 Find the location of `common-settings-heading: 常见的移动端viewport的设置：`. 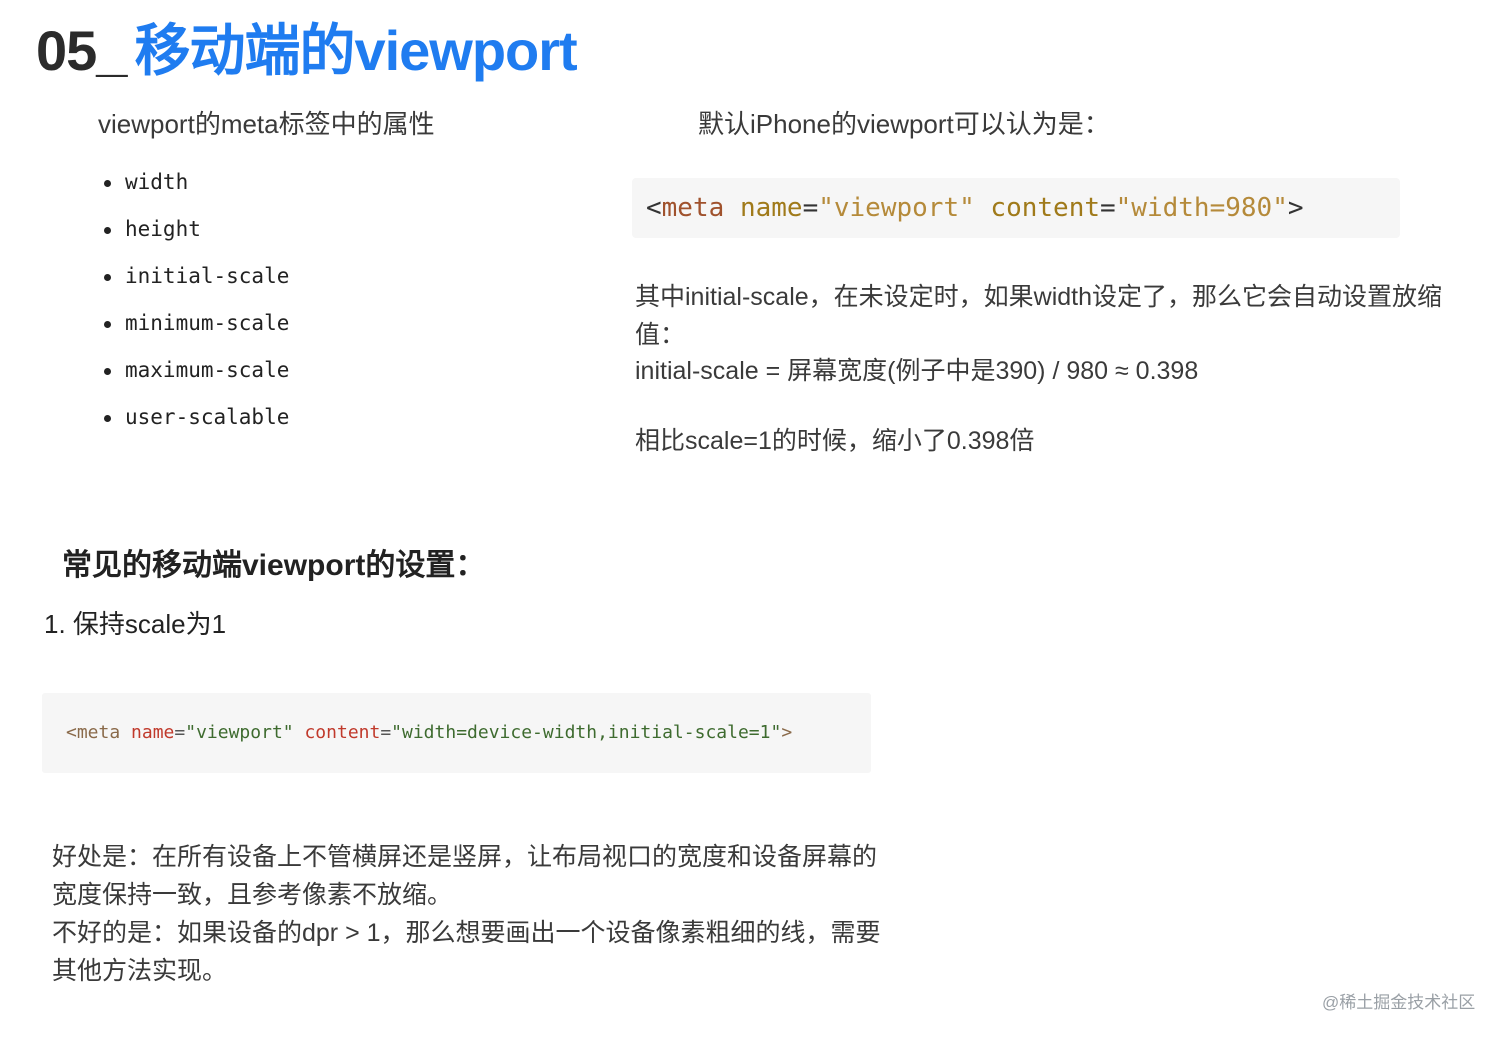

common-settings-heading: 常见的移动端viewport的设置： is located at coordinates (274, 565).